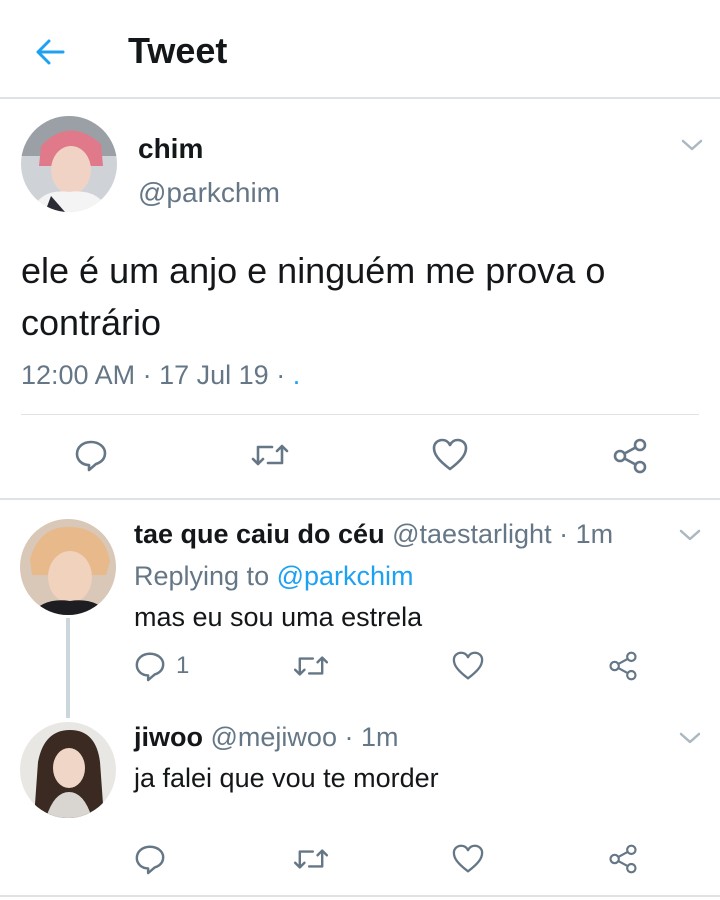  I want to click on author-handle: @taestarlight, so click(471, 534).